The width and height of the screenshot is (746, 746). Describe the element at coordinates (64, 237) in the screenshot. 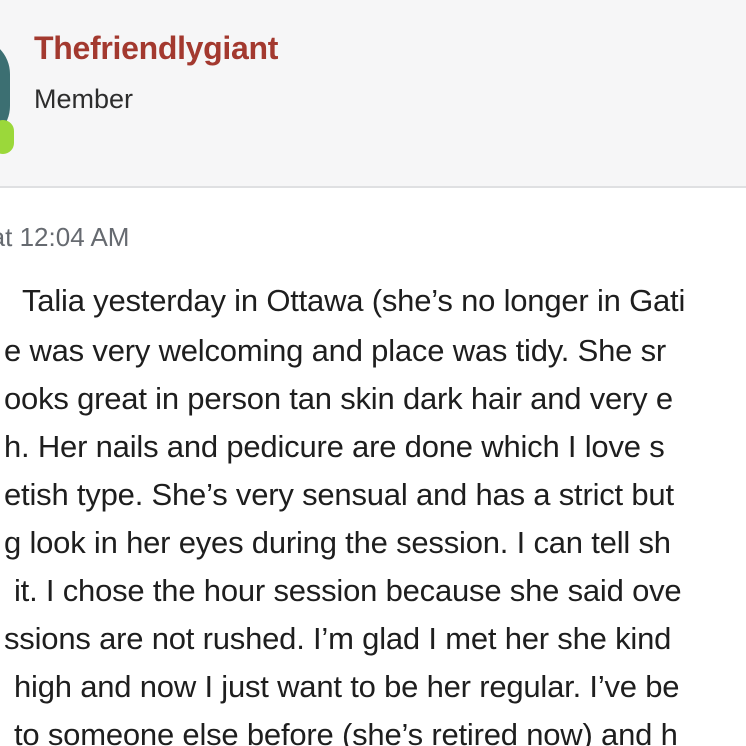

I see `post-timestamp: ay at 12:04 AM` at that location.